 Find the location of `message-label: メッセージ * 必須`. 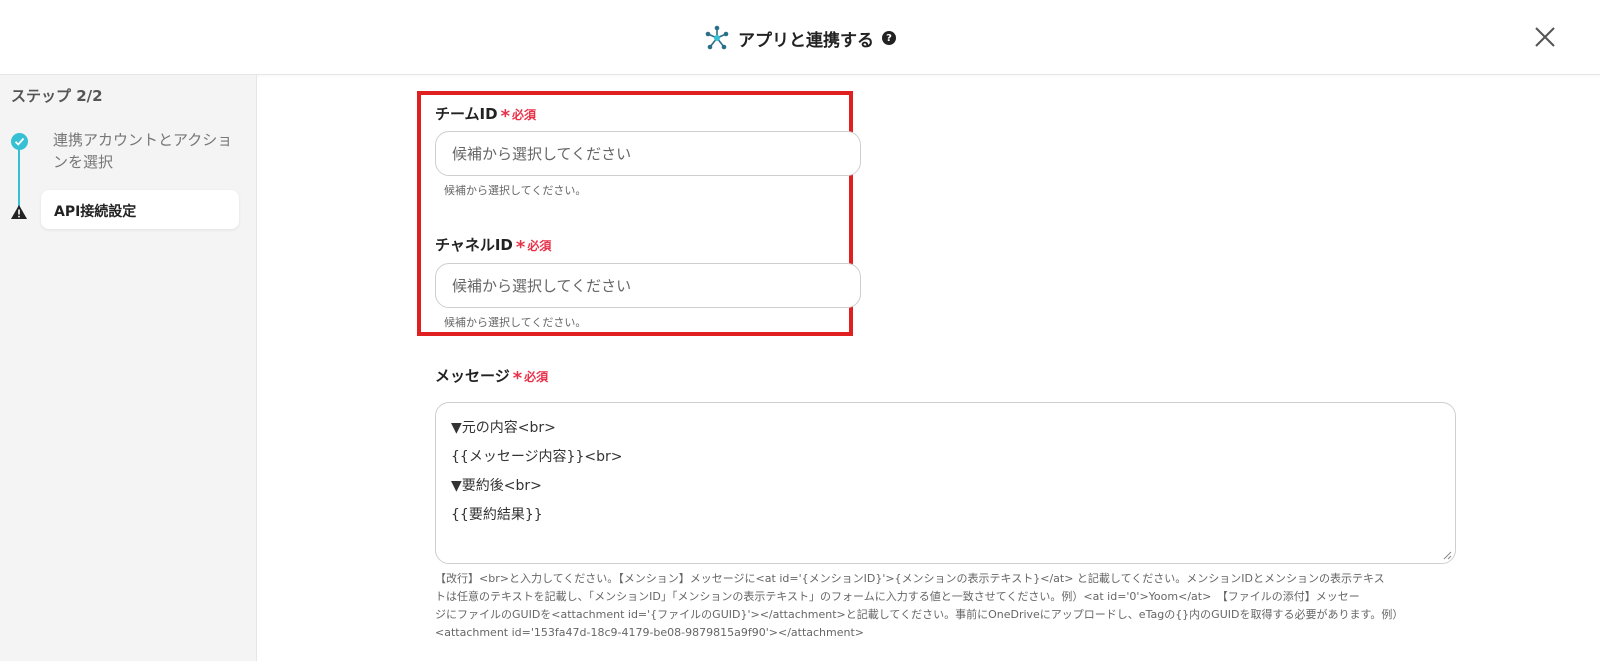

message-label: メッセージ * 必須 is located at coordinates (491, 377).